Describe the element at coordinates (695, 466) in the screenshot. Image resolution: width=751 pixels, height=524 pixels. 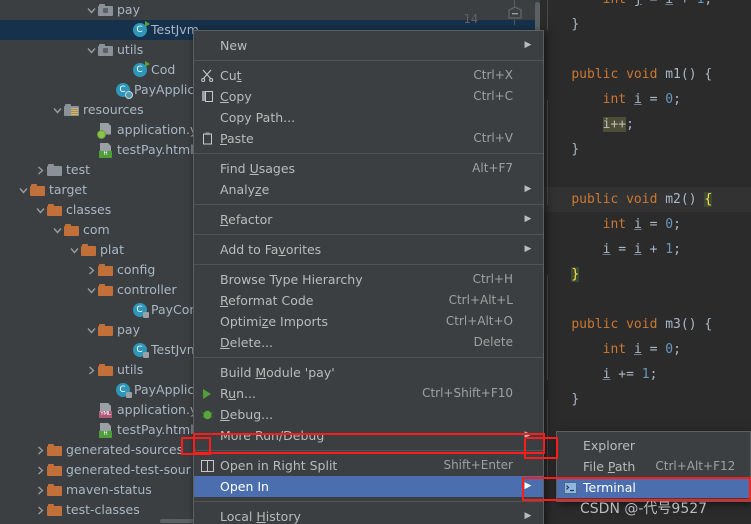
I see `menu-item-shortcut: Ctrl+Alt+F12` at that location.